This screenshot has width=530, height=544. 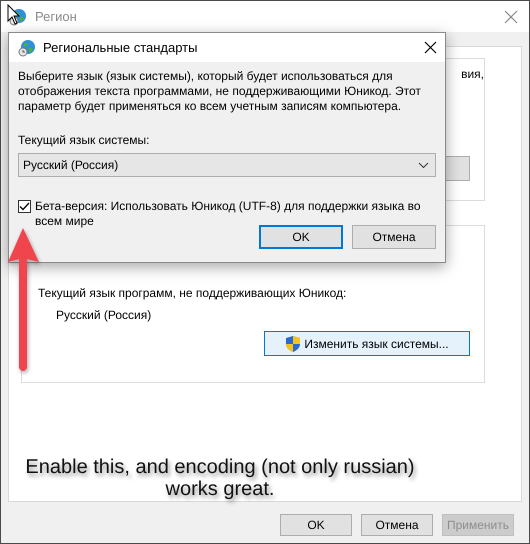 What do you see at coordinates (27, 47) in the screenshot?
I see `globe-icon` at bounding box center [27, 47].